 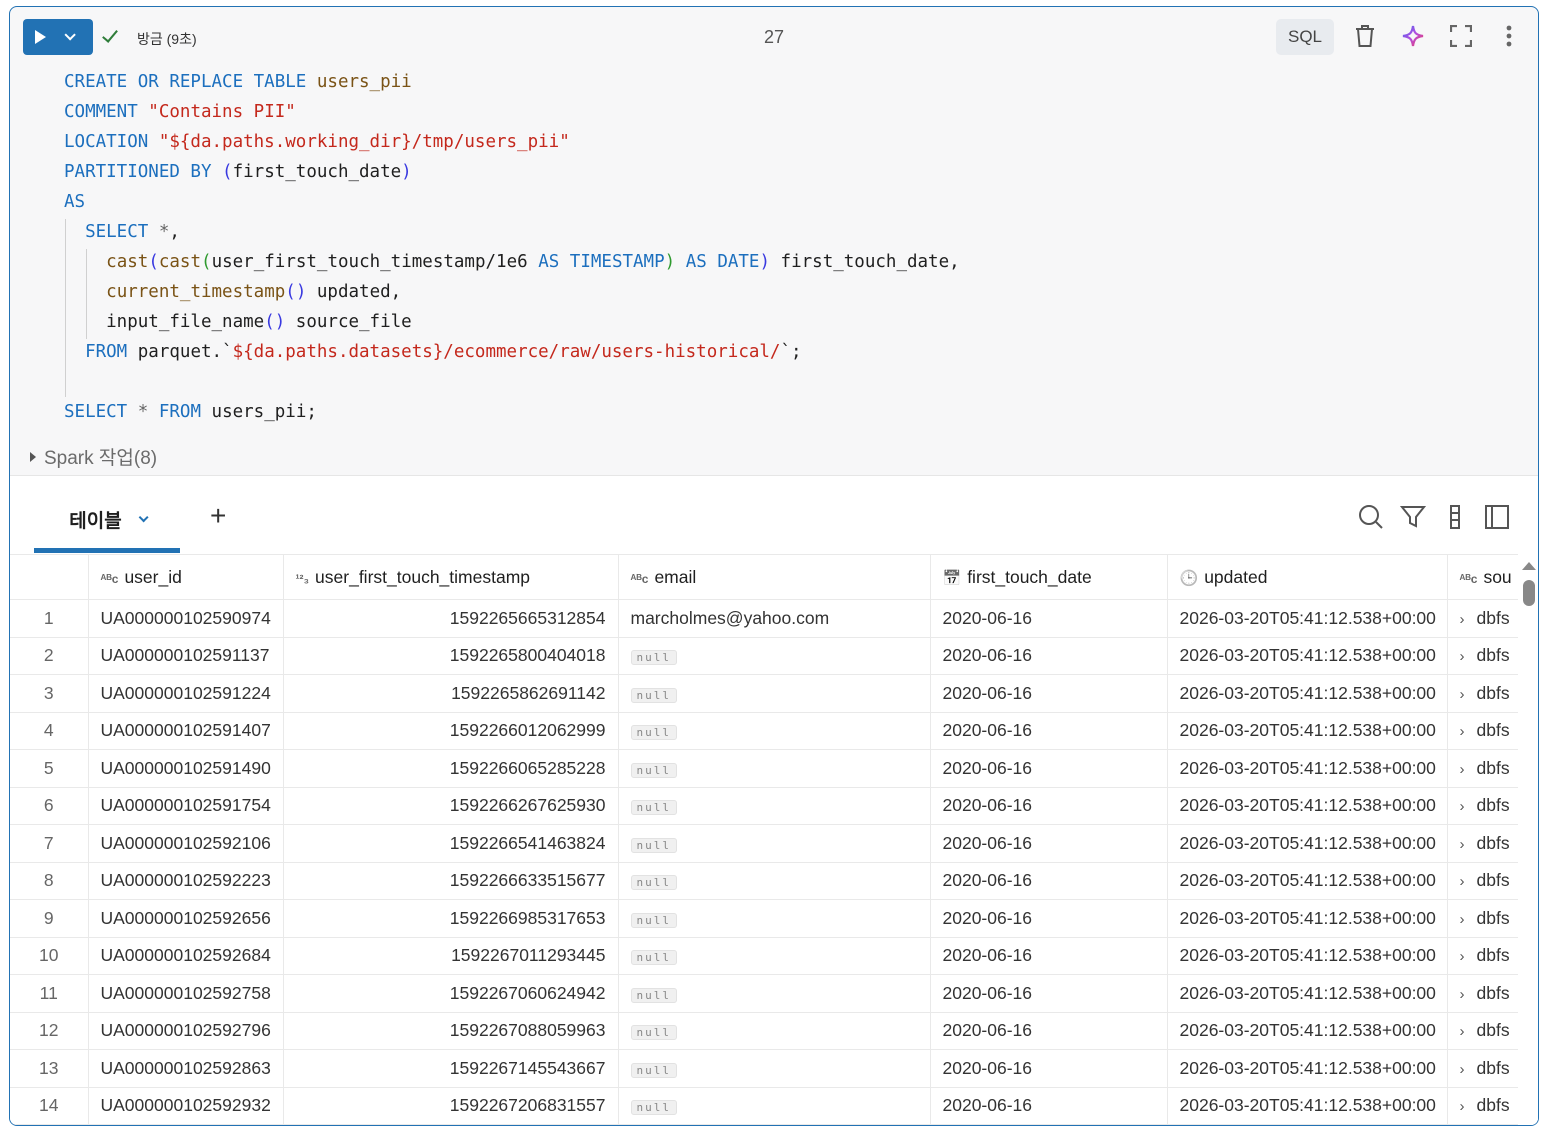 I want to click on row-index: 9, so click(x=49, y=918).